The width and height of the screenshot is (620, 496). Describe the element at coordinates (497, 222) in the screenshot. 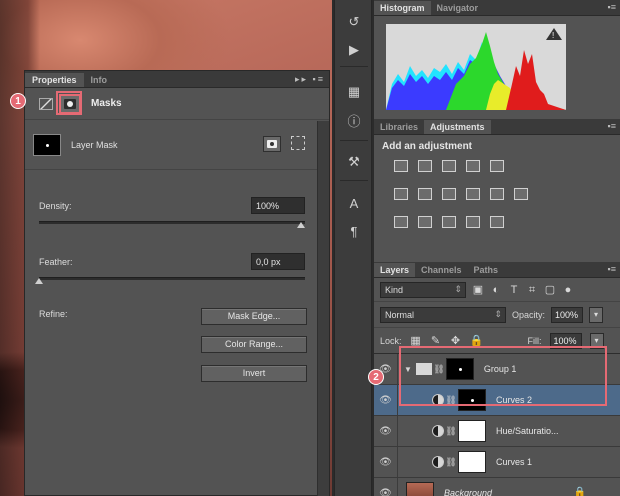

I see `gradient-map-icon` at that location.